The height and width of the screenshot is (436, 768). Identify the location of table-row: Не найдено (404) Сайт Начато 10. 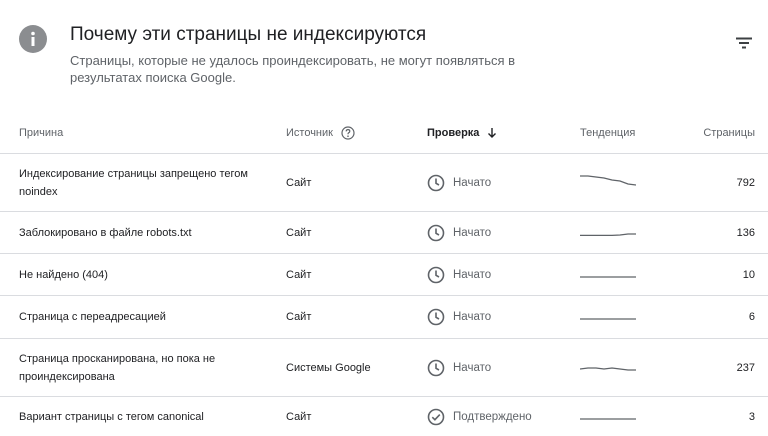
(384, 275).